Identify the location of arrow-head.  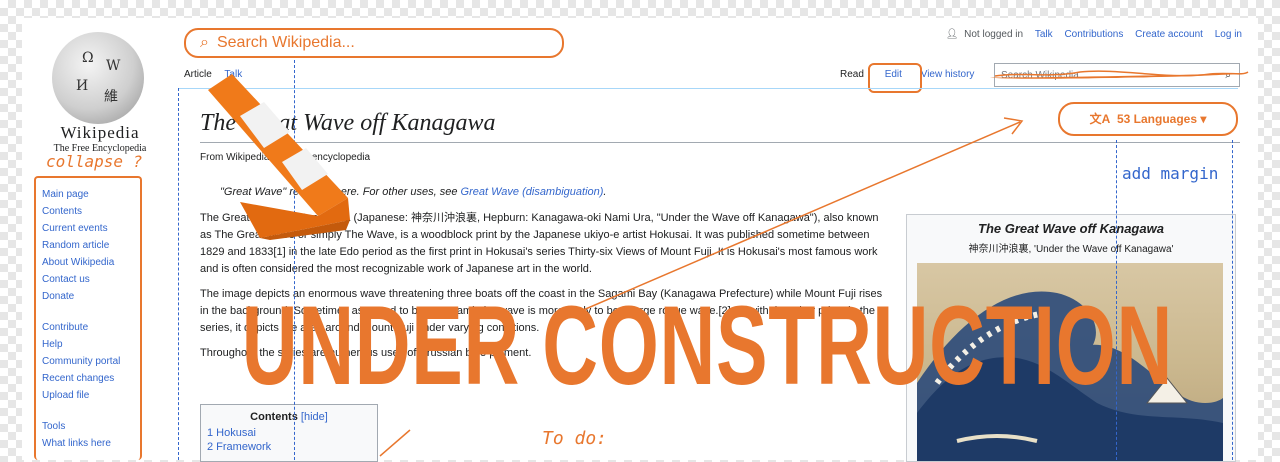
(1013, 126).